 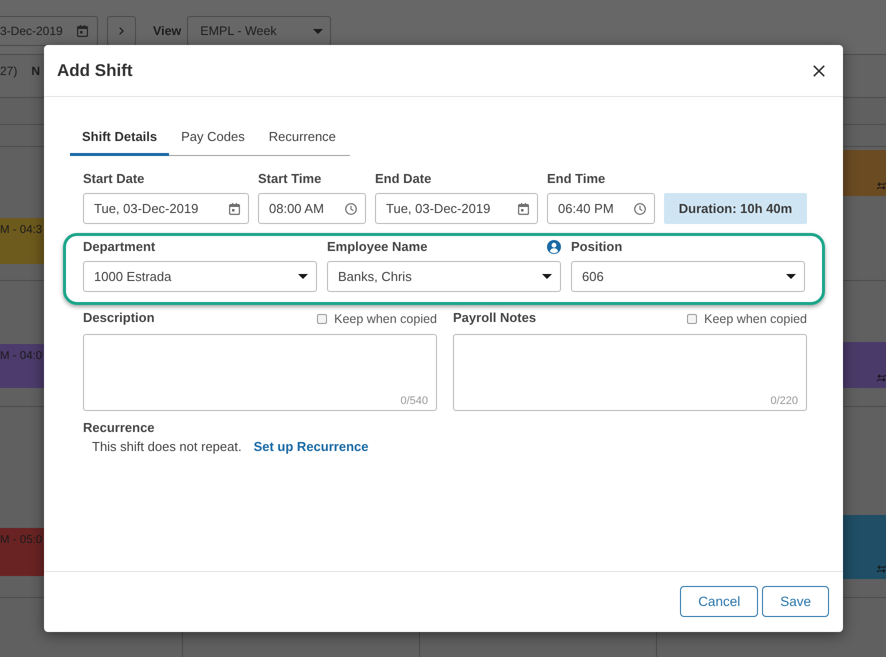 What do you see at coordinates (9, 71) in the screenshot?
I see `header-text: 27)` at bounding box center [9, 71].